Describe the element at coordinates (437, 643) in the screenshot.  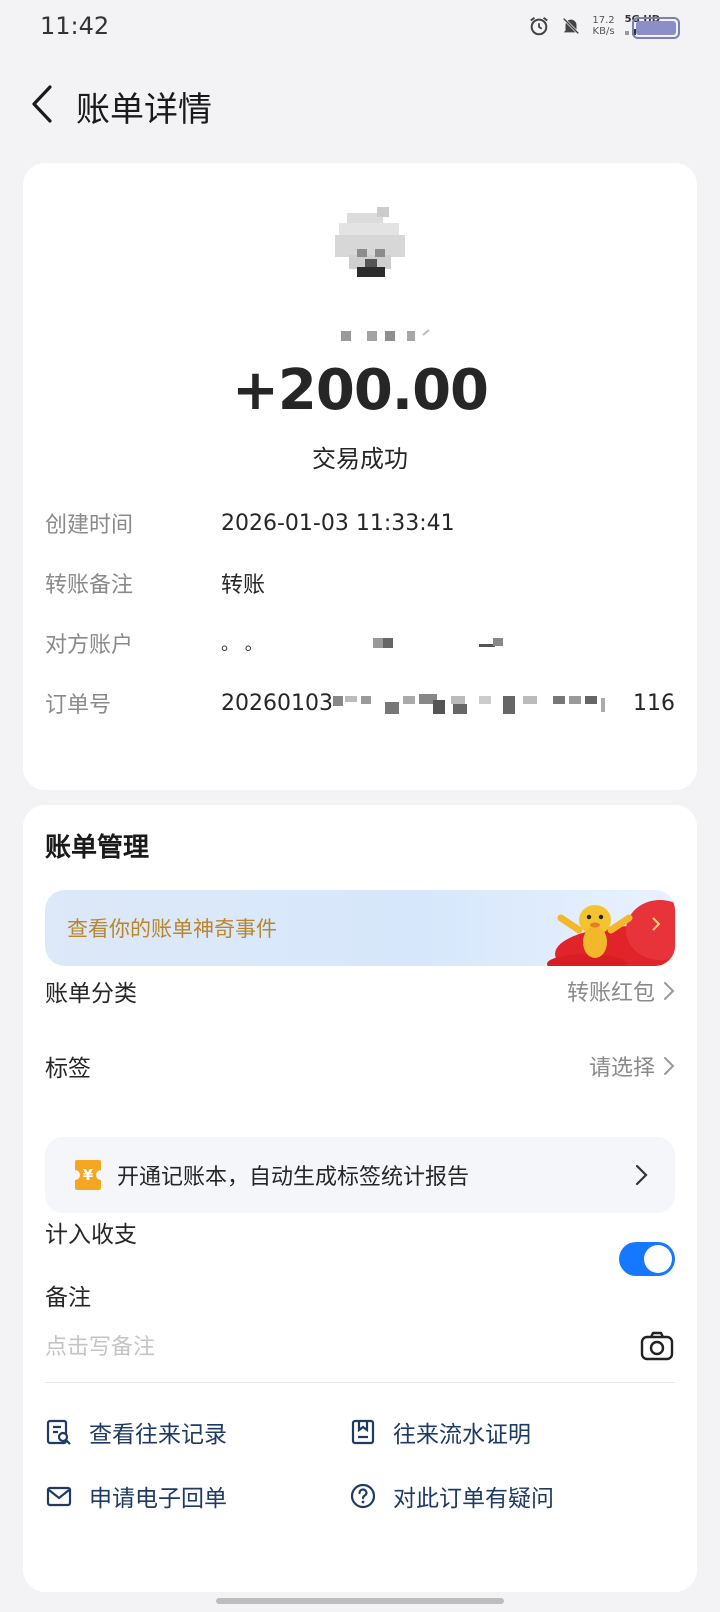
I see `counterparty-account-redacted` at that location.